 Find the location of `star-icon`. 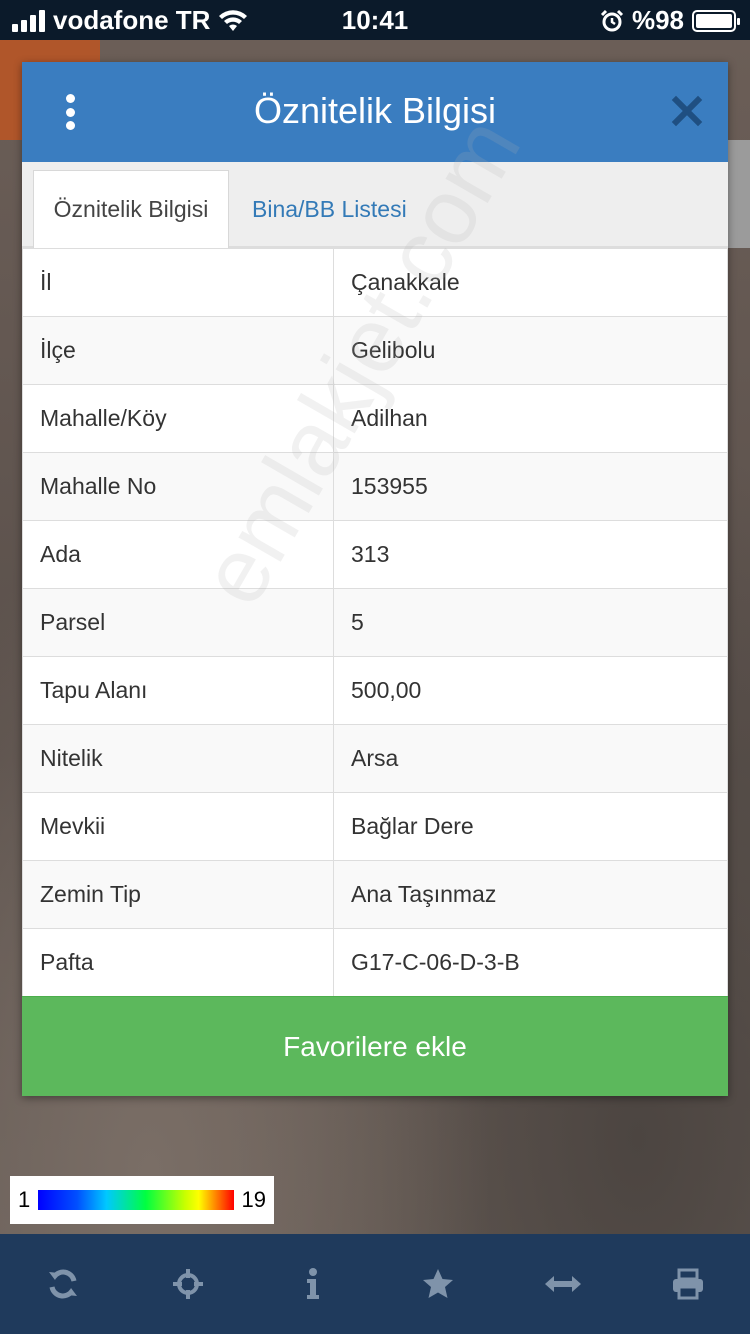

star-icon is located at coordinates (437, 1283).